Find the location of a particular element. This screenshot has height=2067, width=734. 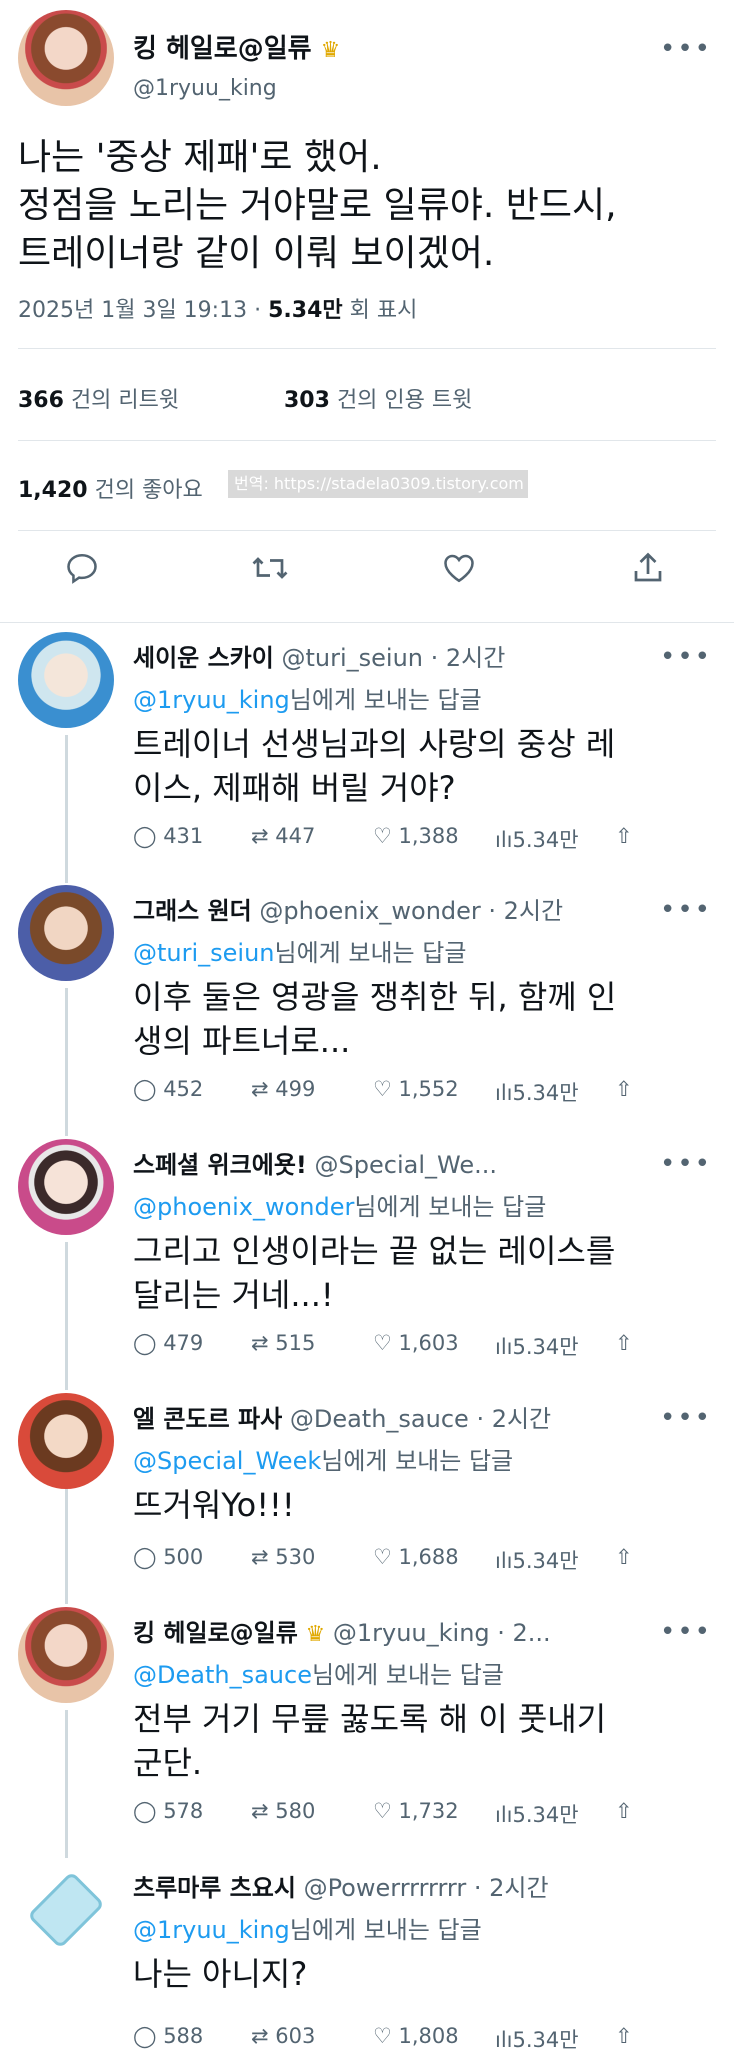

reply-count-button: ◯ 578 is located at coordinates (168, 1811).